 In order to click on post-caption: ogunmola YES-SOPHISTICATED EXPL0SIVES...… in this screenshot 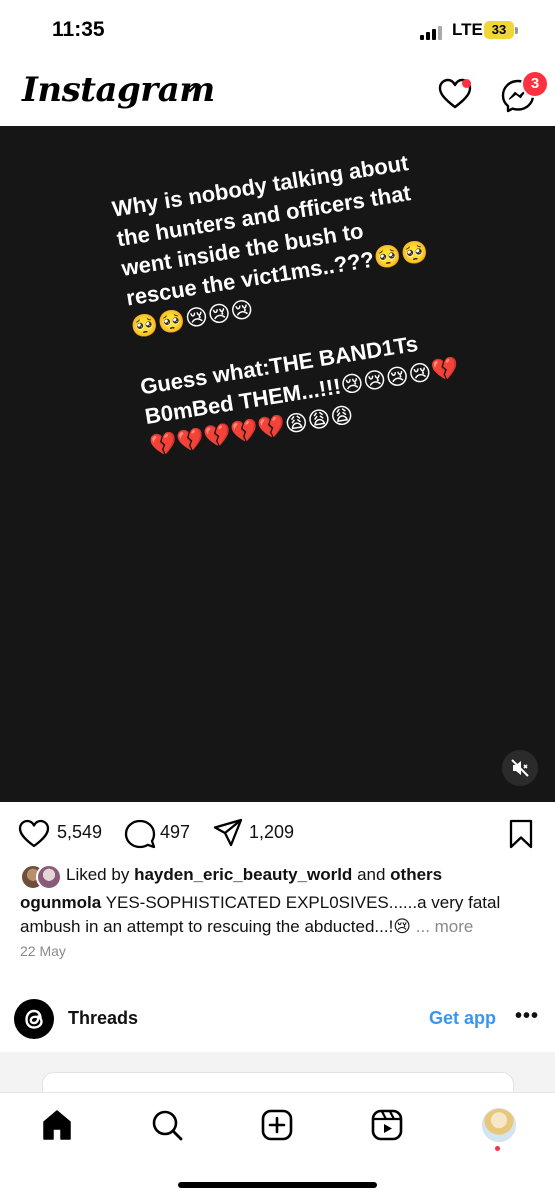, I will do `click(280, 915)`.